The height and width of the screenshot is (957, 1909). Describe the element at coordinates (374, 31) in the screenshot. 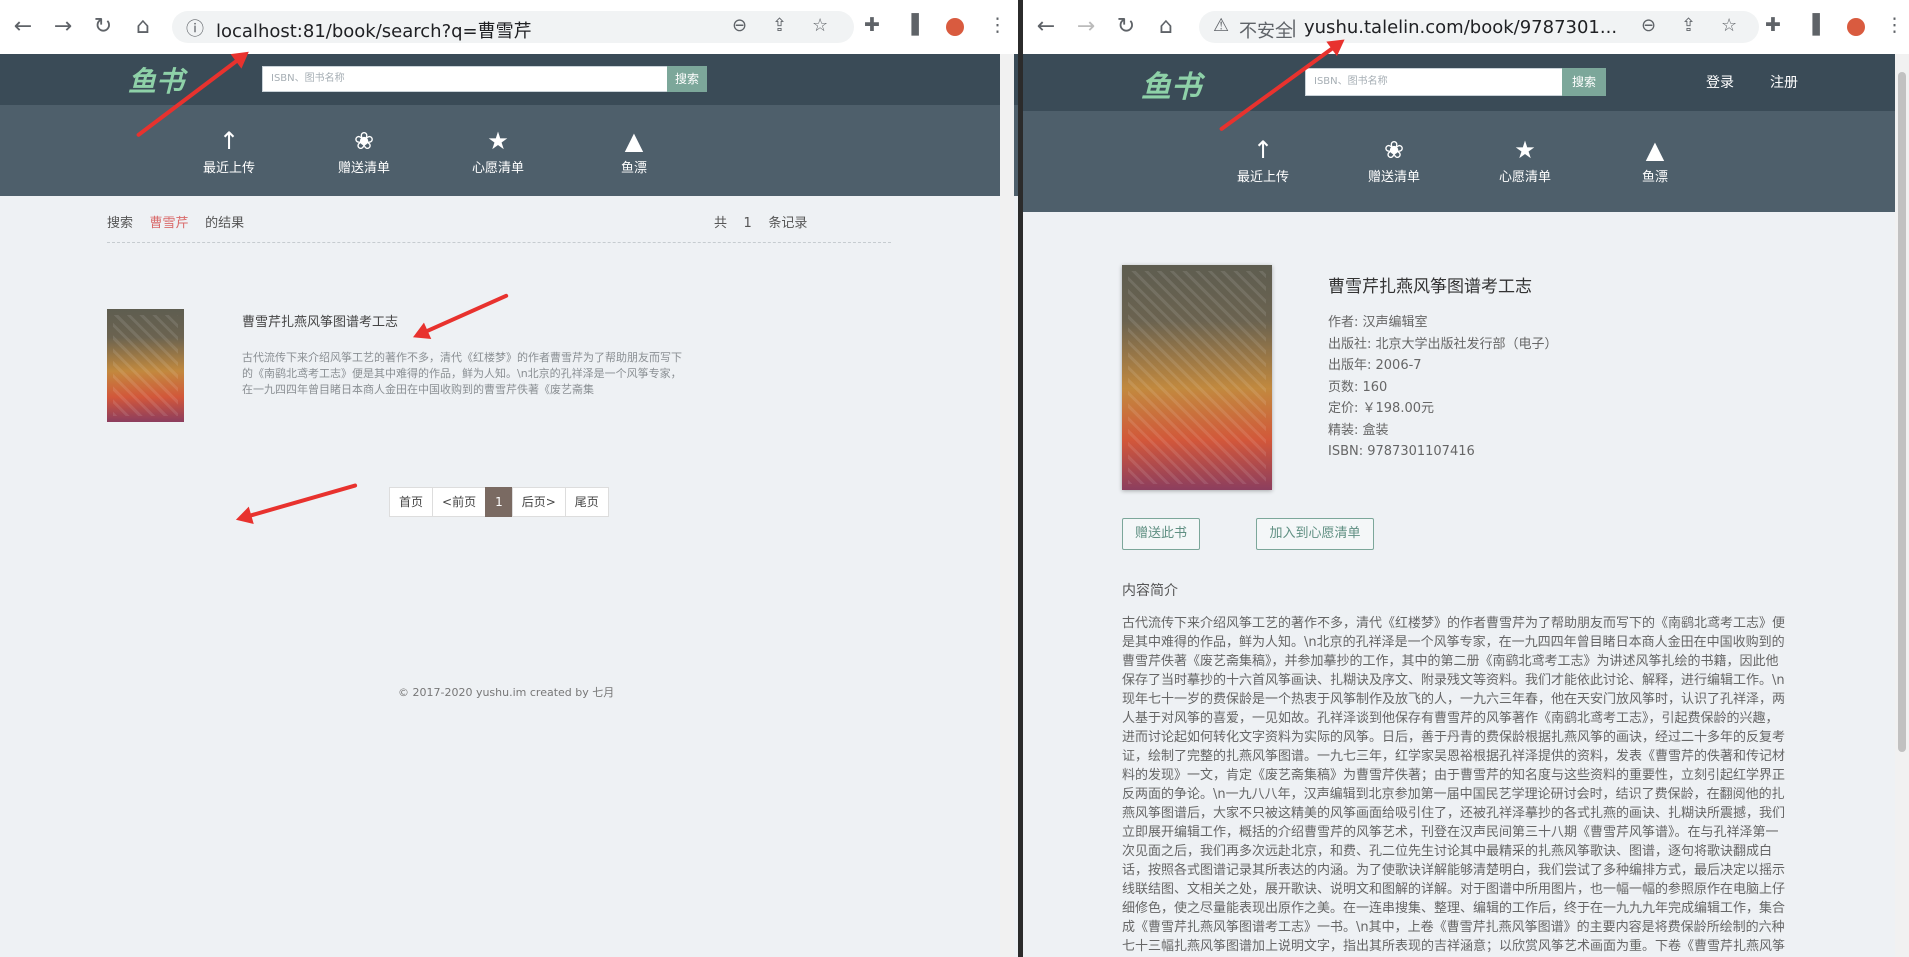

I see `url-text: localhost:81/book/search?q=曹雪芹` at that location.